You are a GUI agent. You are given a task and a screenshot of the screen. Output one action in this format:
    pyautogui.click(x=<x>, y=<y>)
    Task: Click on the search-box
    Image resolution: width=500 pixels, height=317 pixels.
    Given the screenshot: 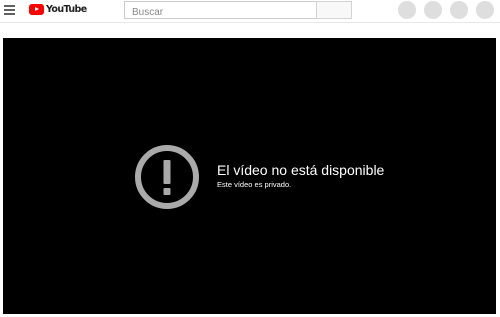 What is the action you would take?
    pyautogui.click(x=220, y=11)
    